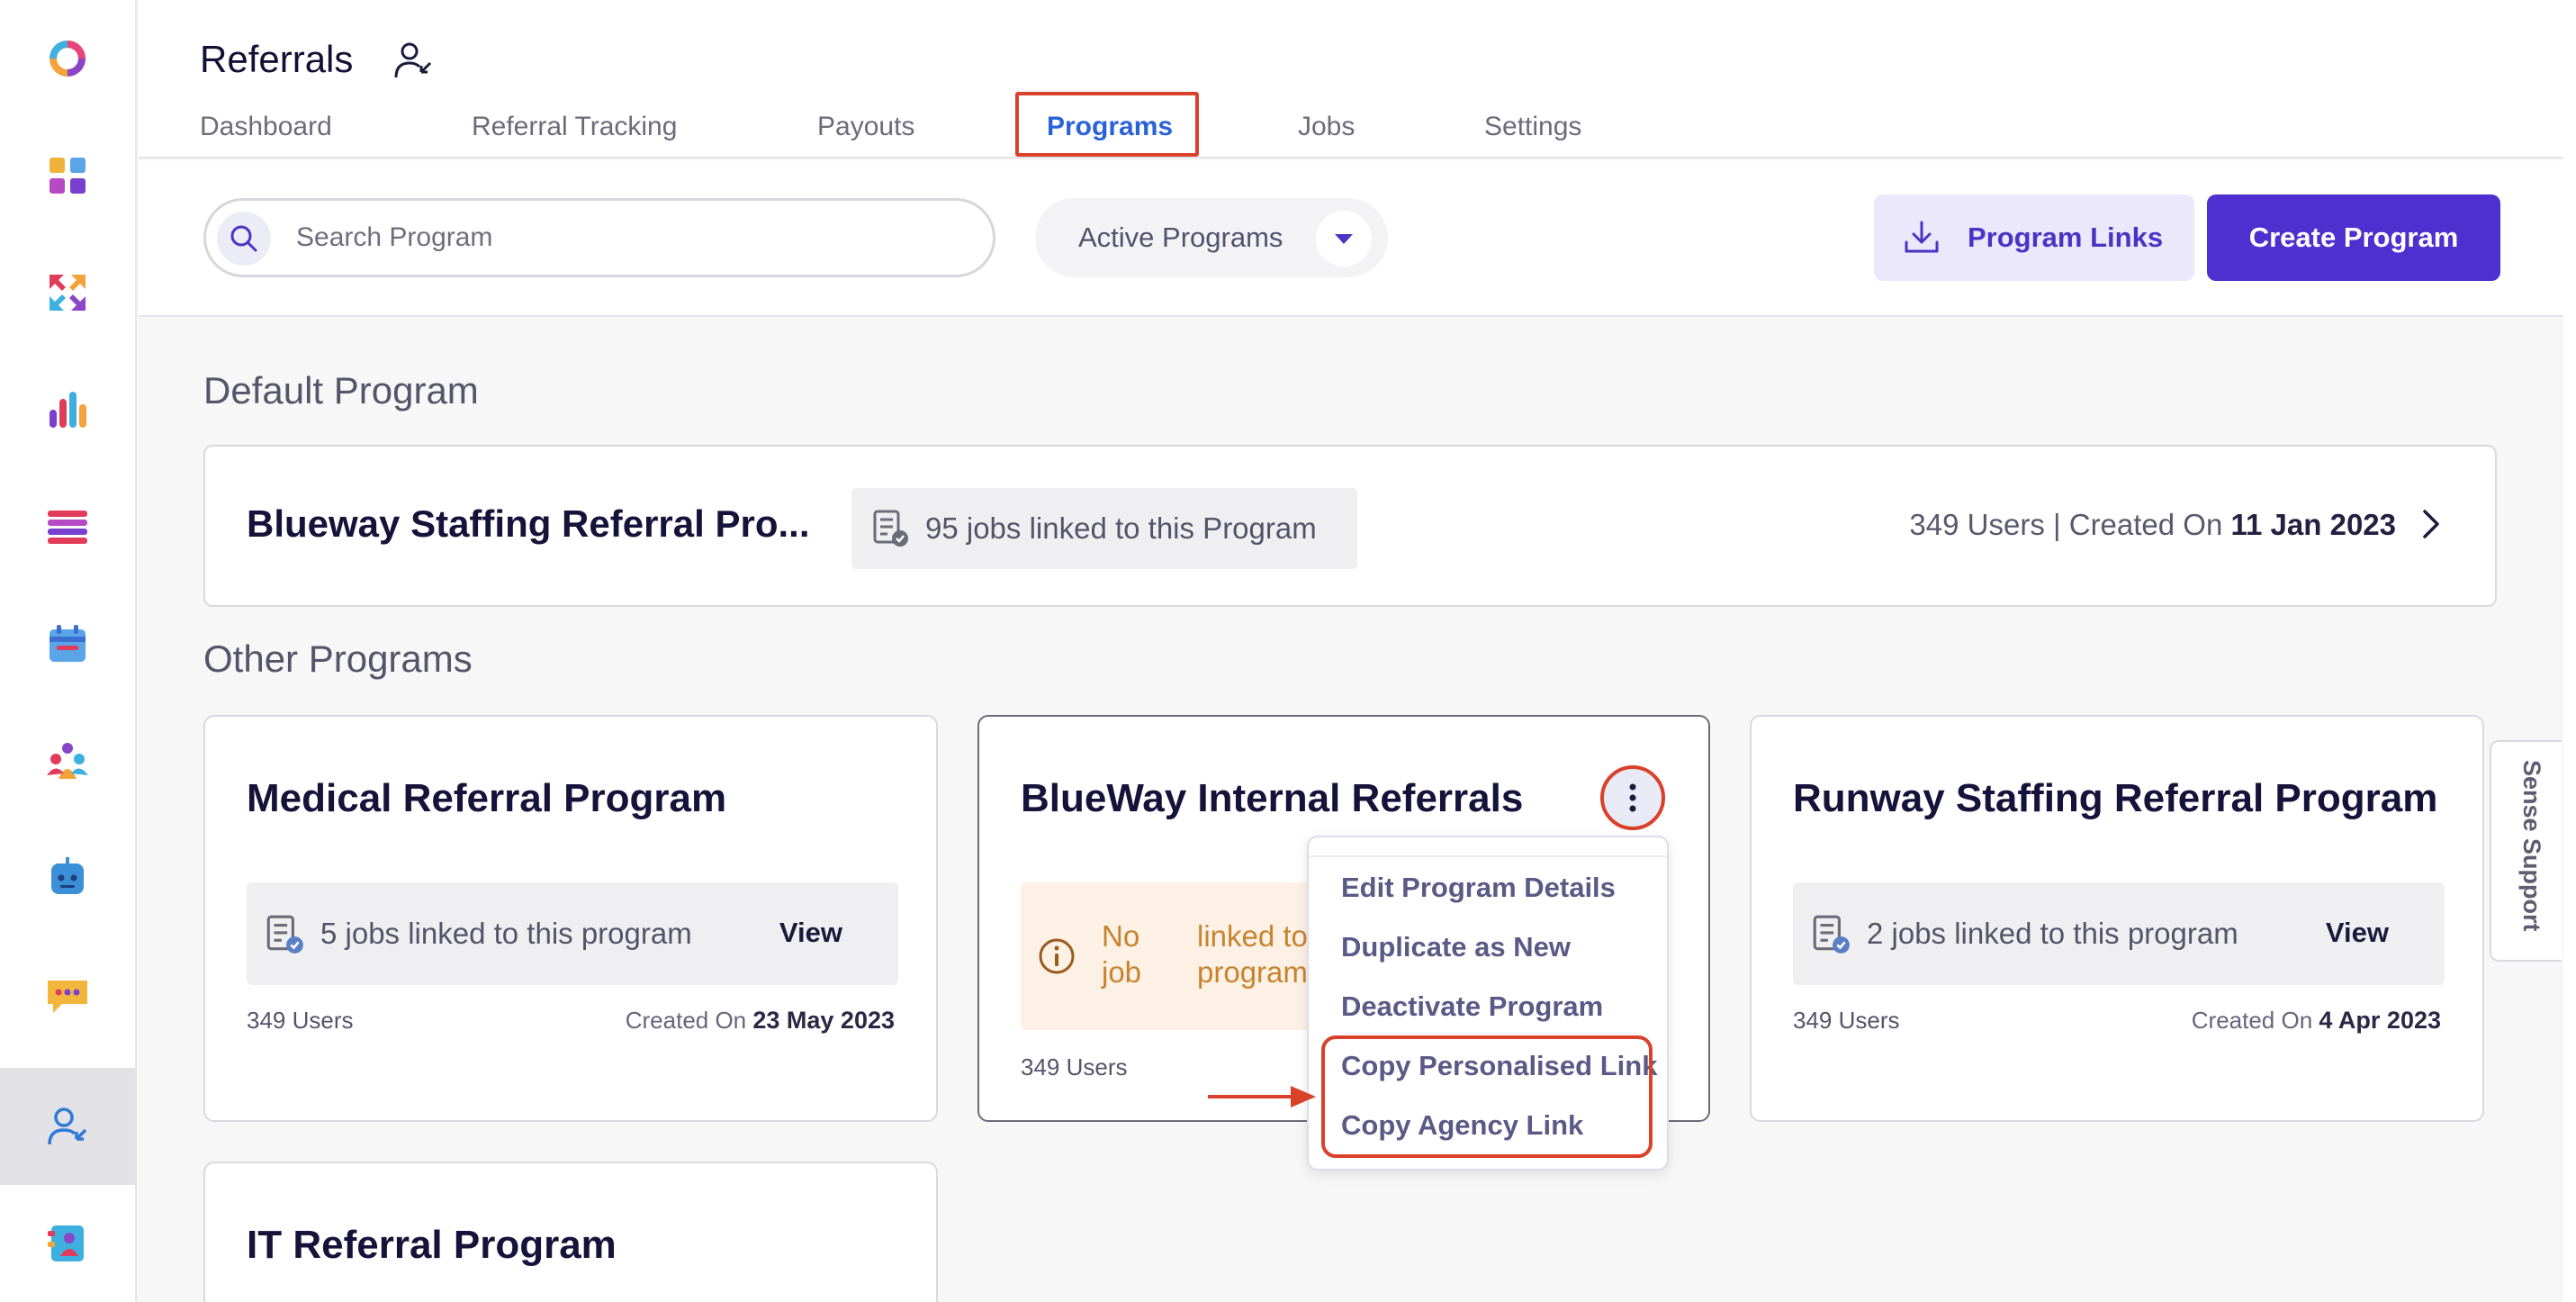  Describe the element at coordinates (1180, 237) in the screenshot. I see `filter-label: Active Programs` at that location.